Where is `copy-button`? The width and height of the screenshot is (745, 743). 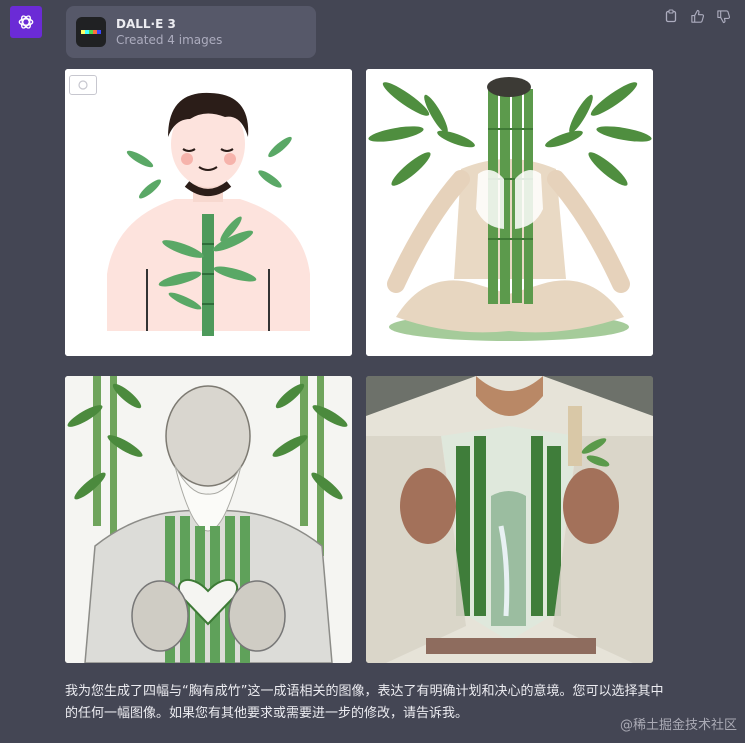
copy-button is located at coordinates (671, 16).